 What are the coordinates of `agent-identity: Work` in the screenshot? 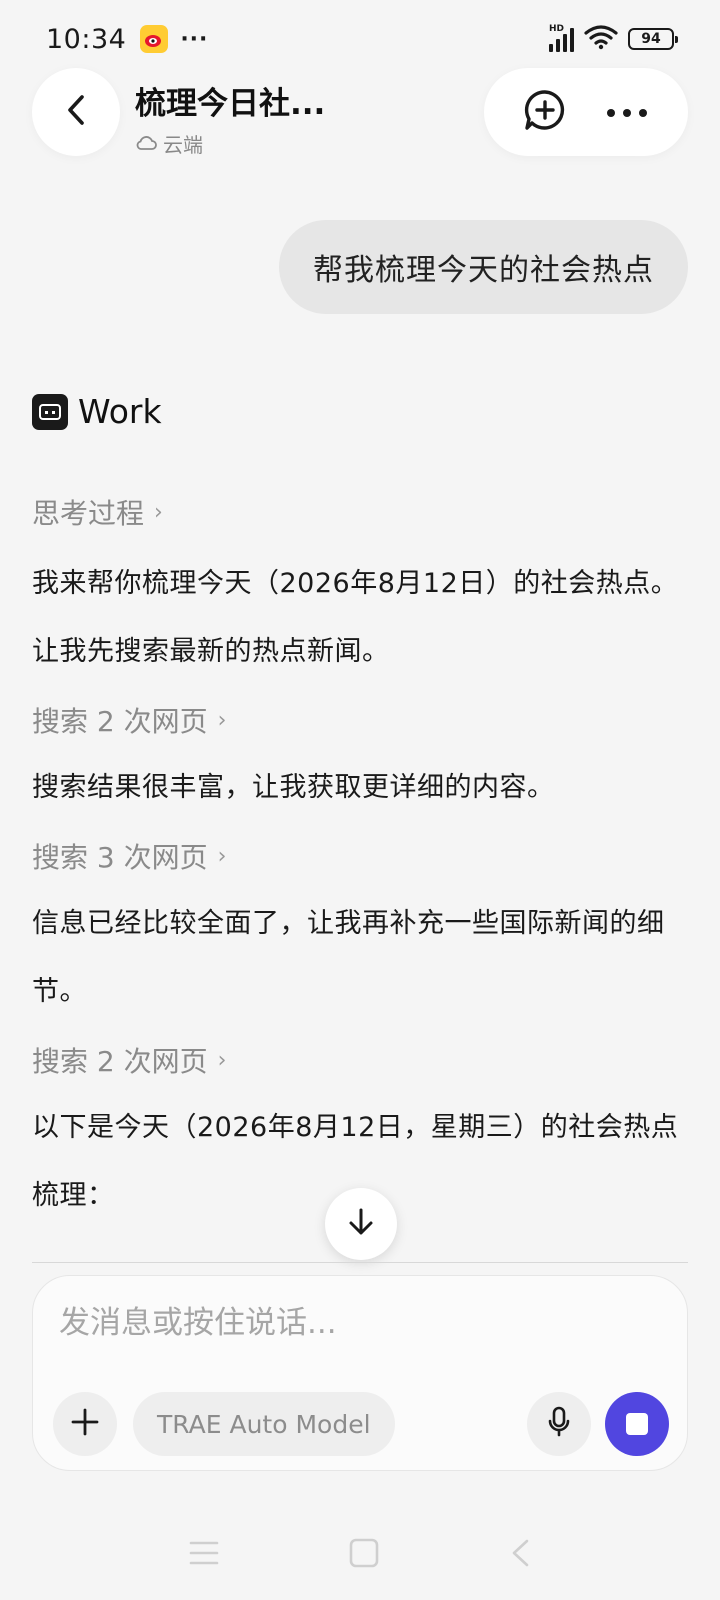 It's located at (97, 411).